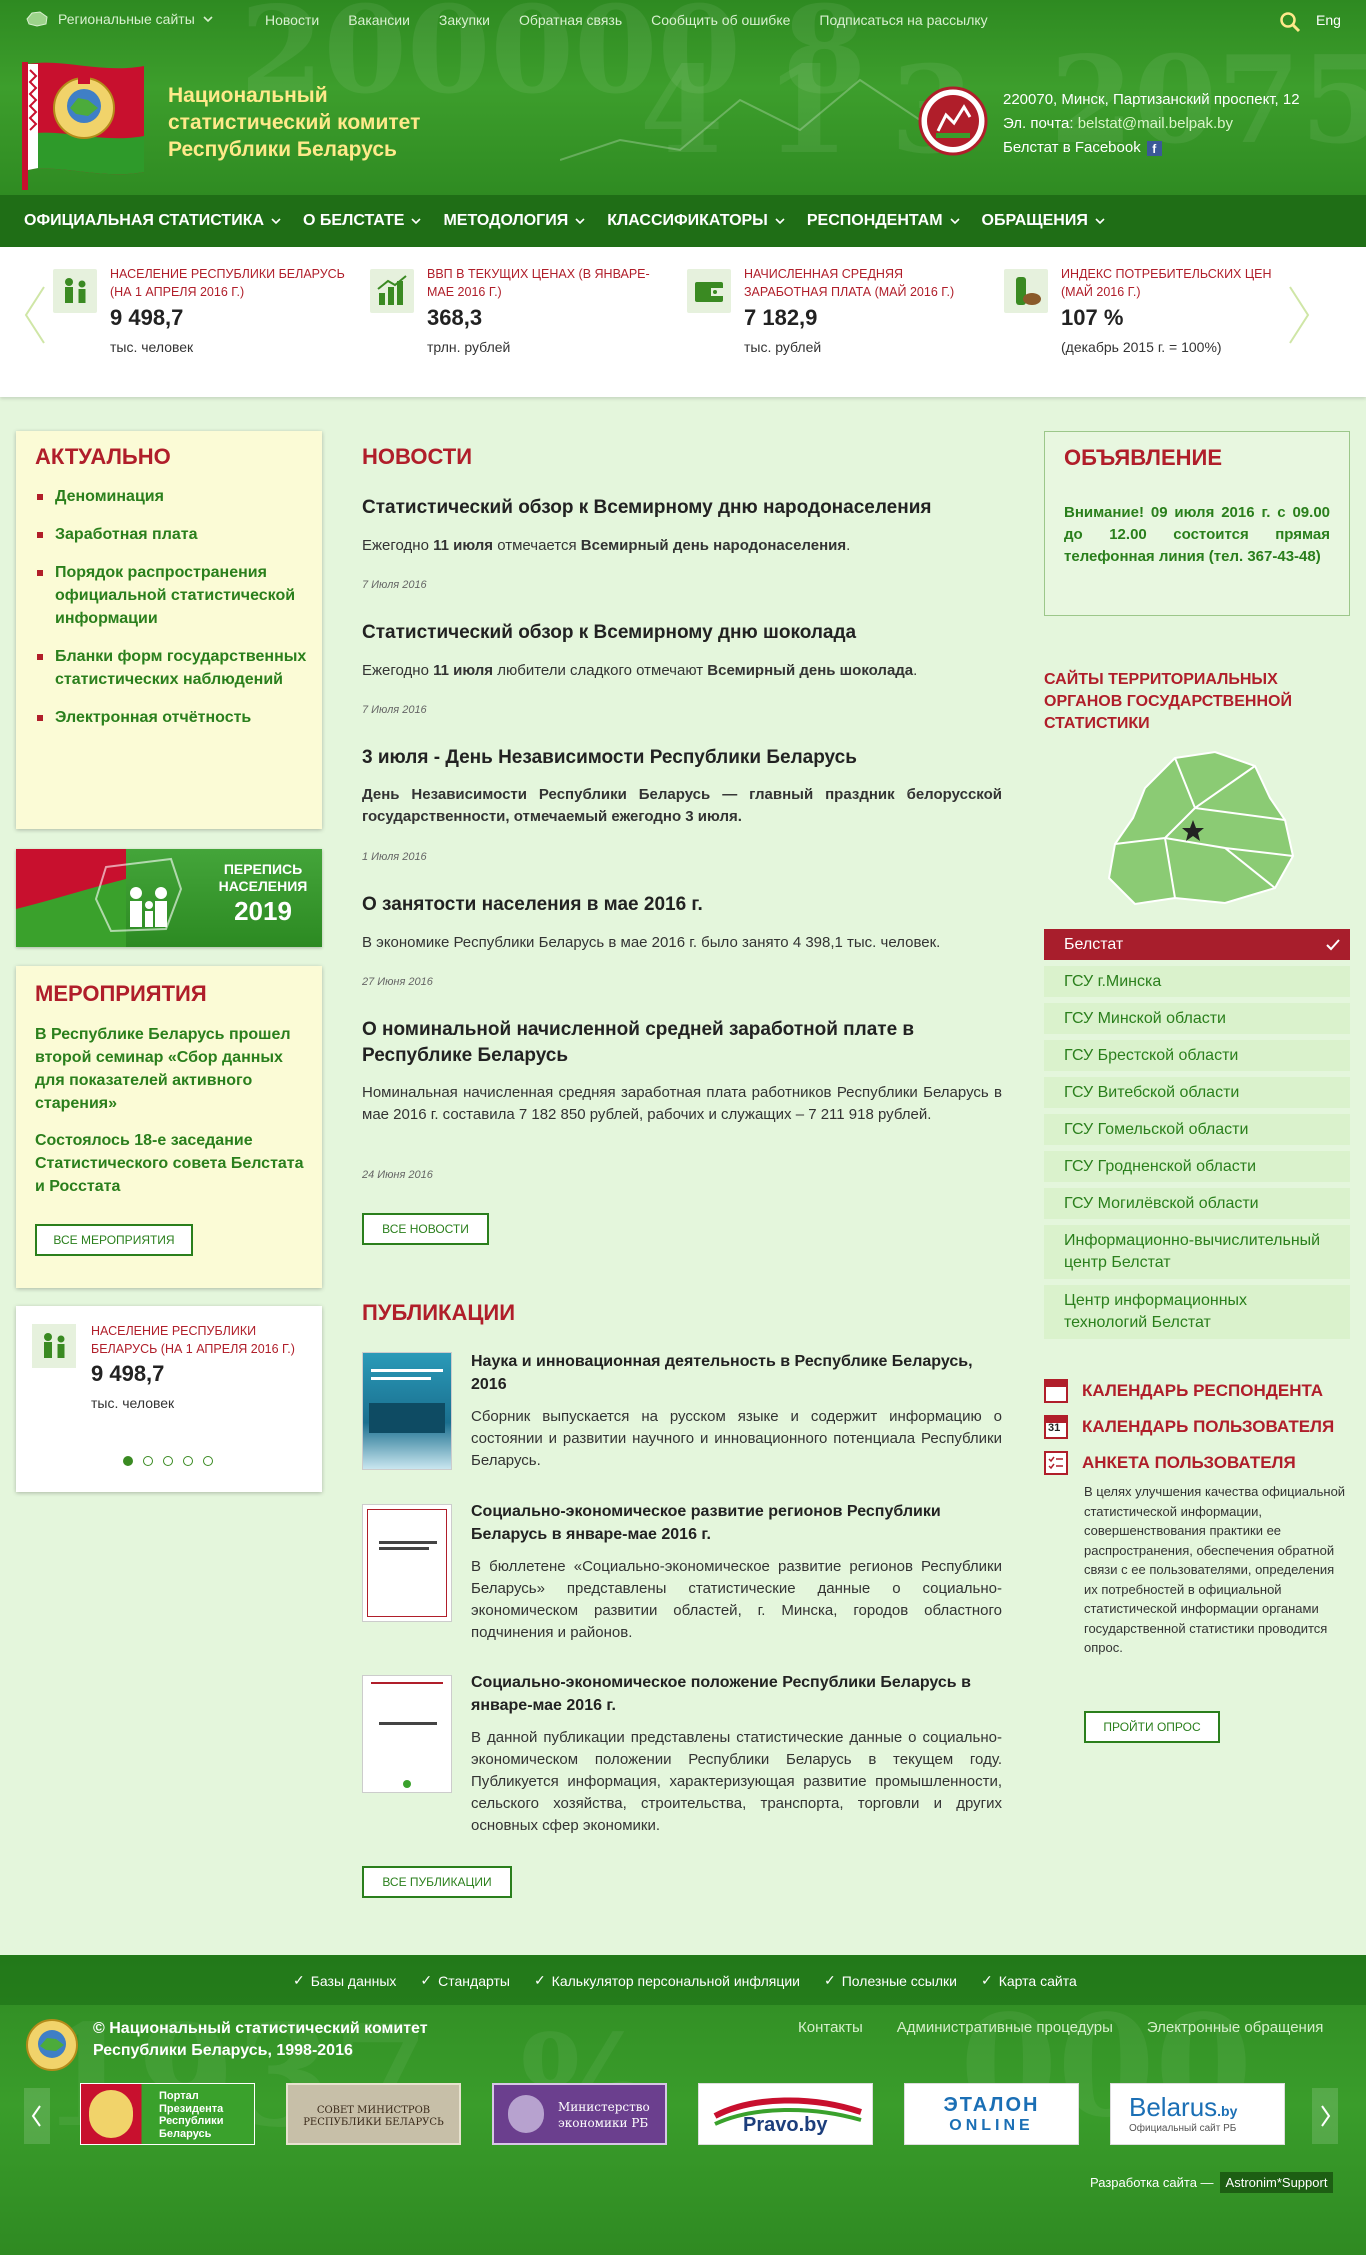 The height and width of the screenshot is (2255, 1366). What do you see at coordinates (152, 221) in the screenshot?
I see `nav-official-statistics: ОФИЦИАЛЬНАЯ СТАТИСТИКА` at bounding box center [152, 221].